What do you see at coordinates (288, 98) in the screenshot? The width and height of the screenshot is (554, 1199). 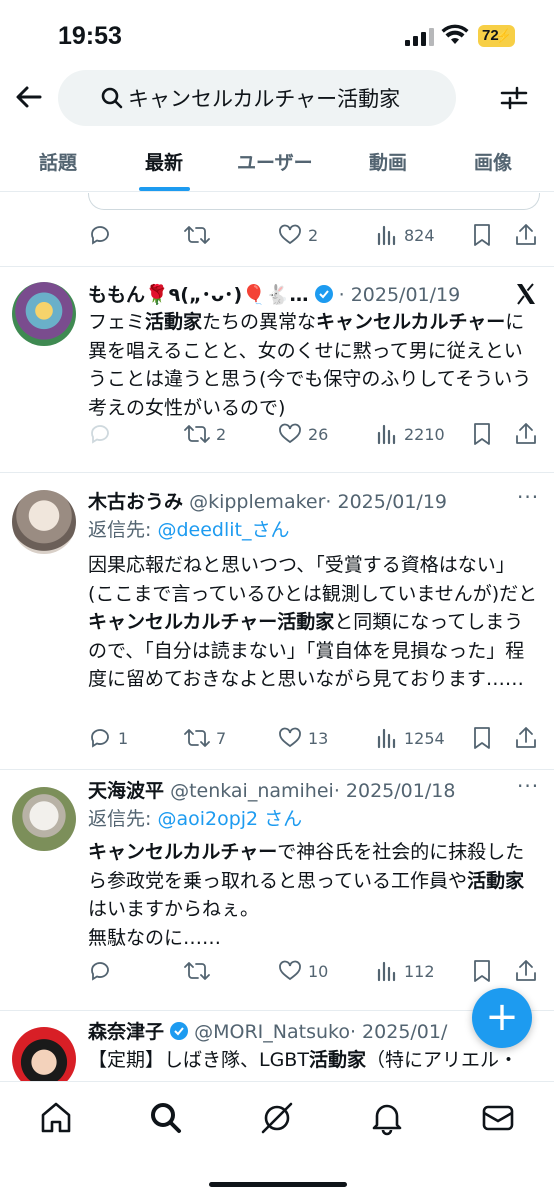 I see `search-input` at bounding box center [288, 98].